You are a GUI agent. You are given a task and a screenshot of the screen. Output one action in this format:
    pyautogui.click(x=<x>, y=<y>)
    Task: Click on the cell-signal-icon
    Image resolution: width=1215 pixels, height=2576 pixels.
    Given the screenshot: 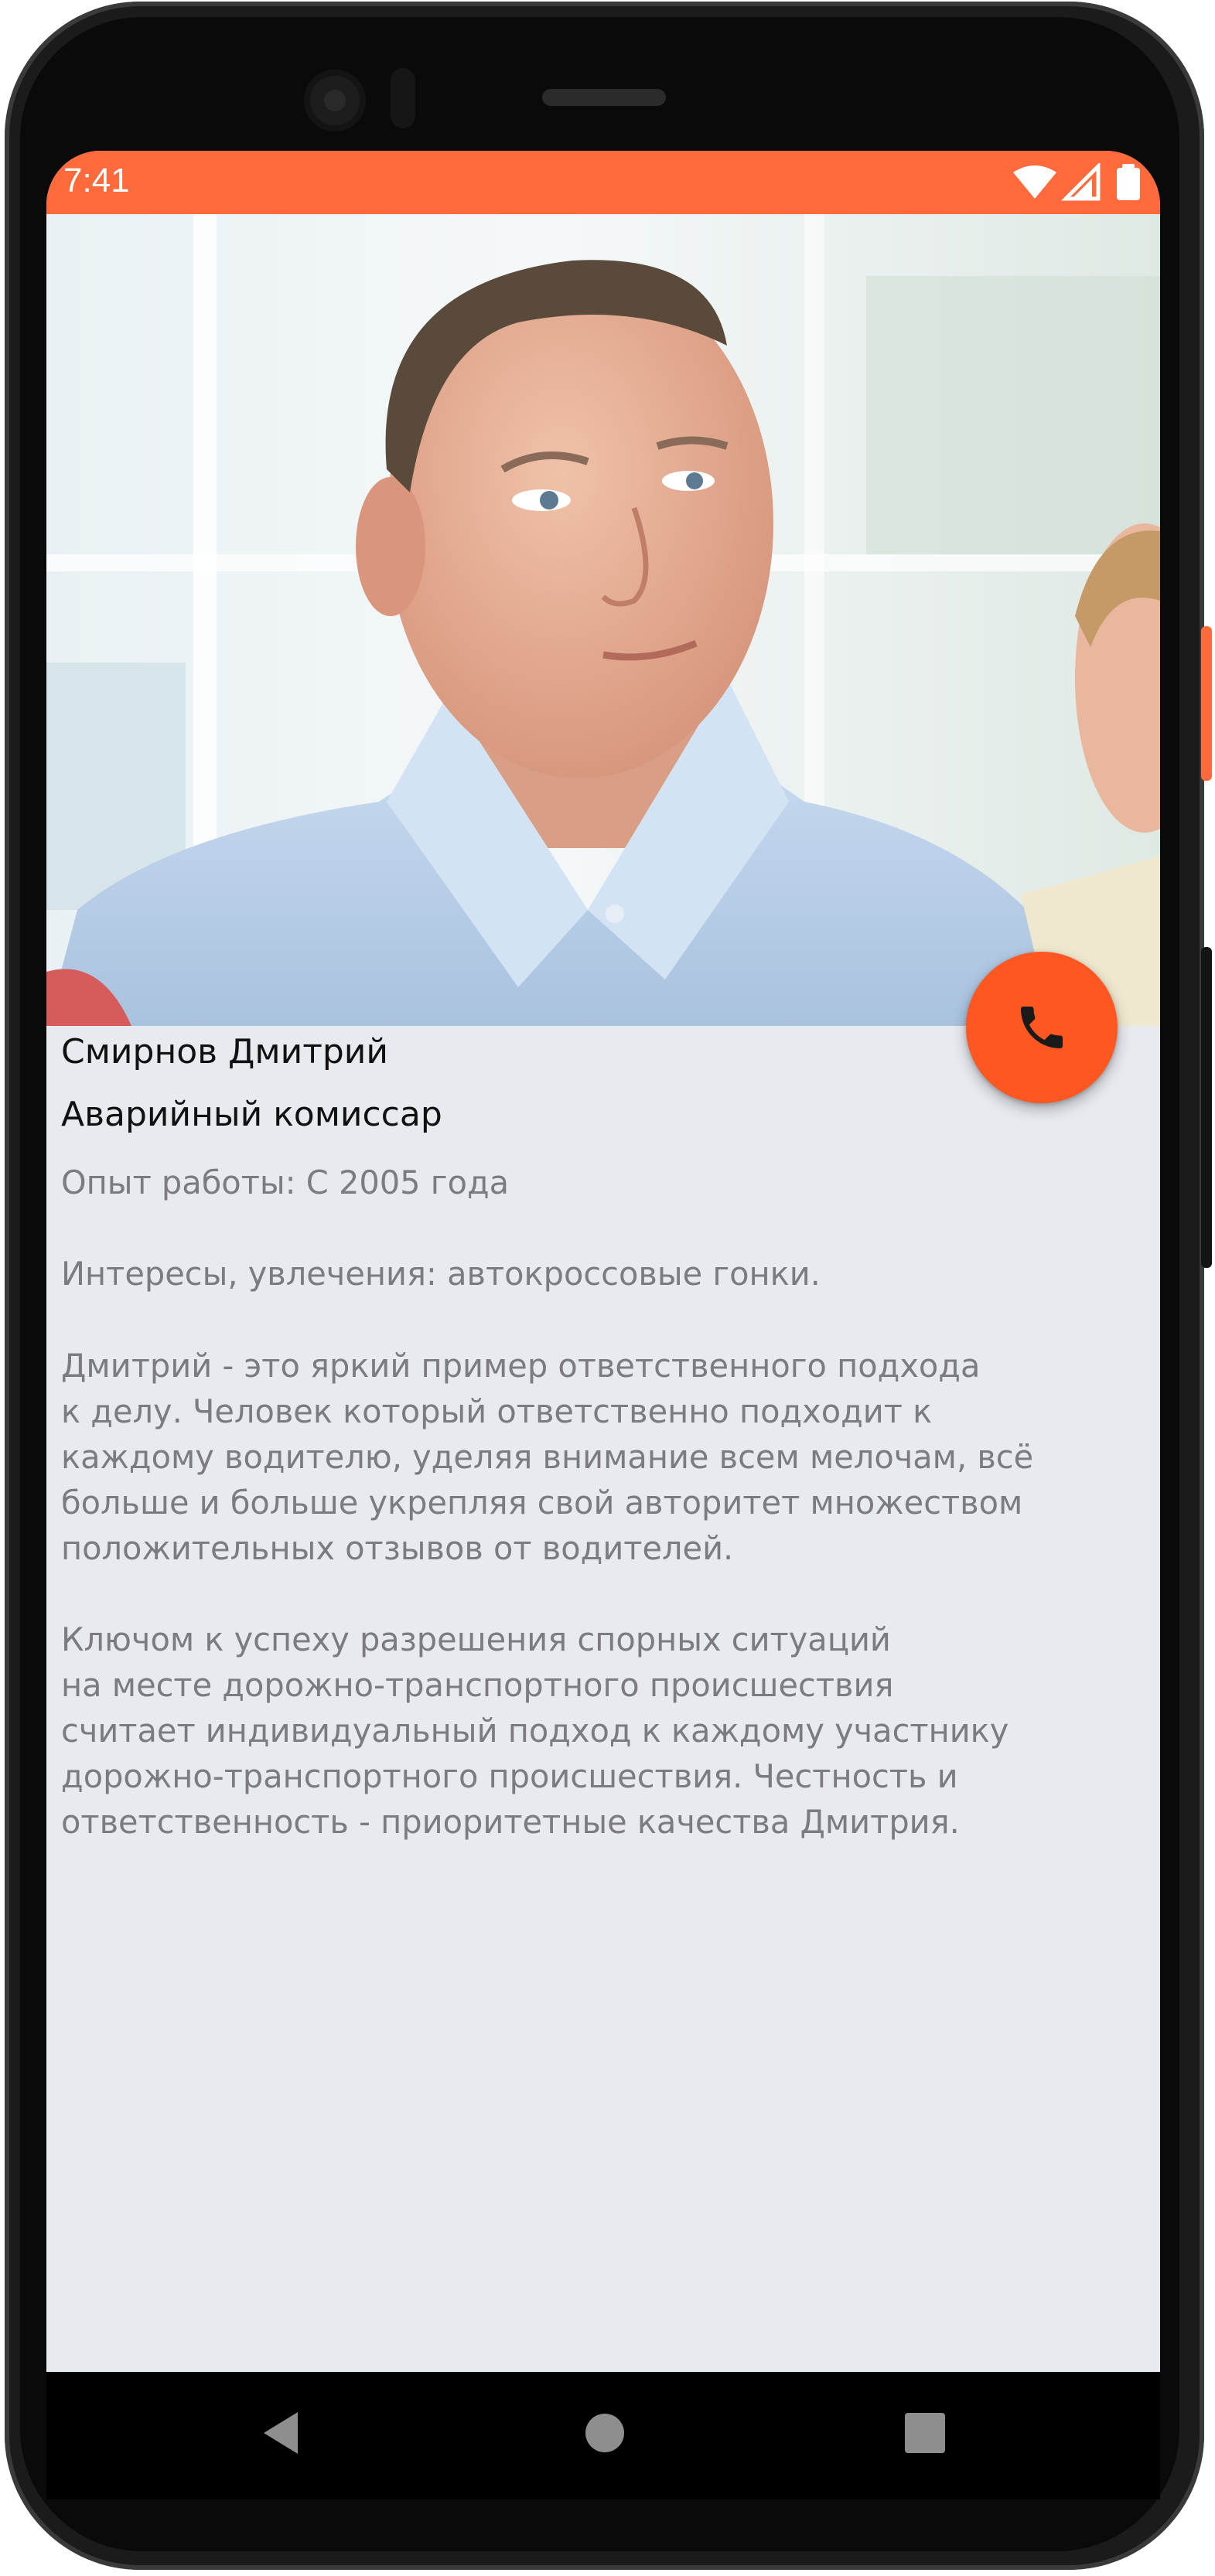 What is the action you would take?
    pyautogui.click(x=1080, y=182)
    